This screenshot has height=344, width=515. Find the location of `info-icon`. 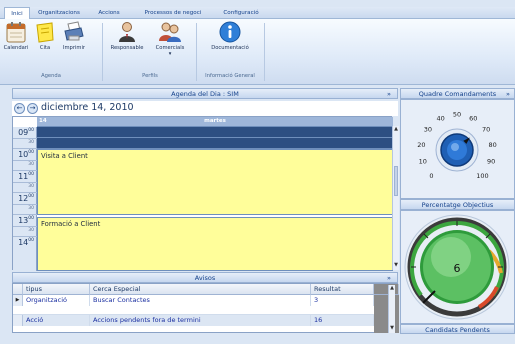

info-icon is located at coordinates (230, 32).